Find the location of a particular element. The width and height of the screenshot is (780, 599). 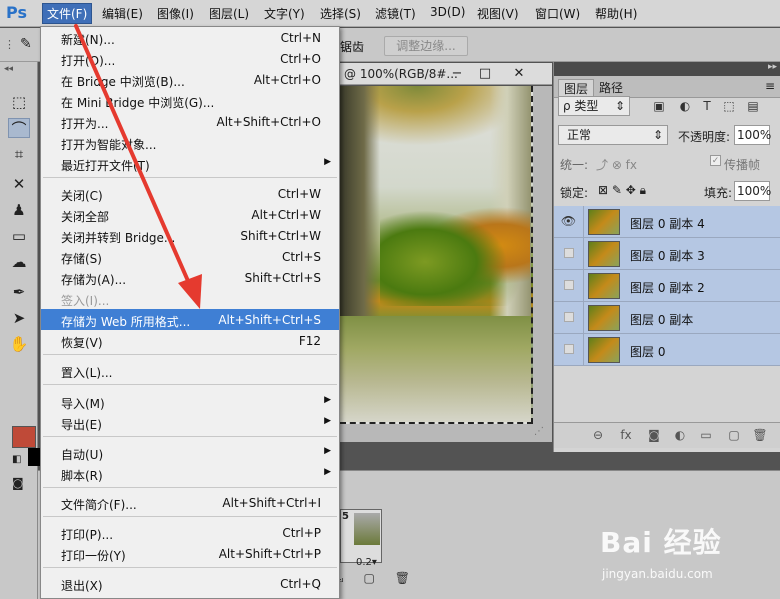

delete-frame-icon: 🗑︎ is located at coordinates (402, 578).